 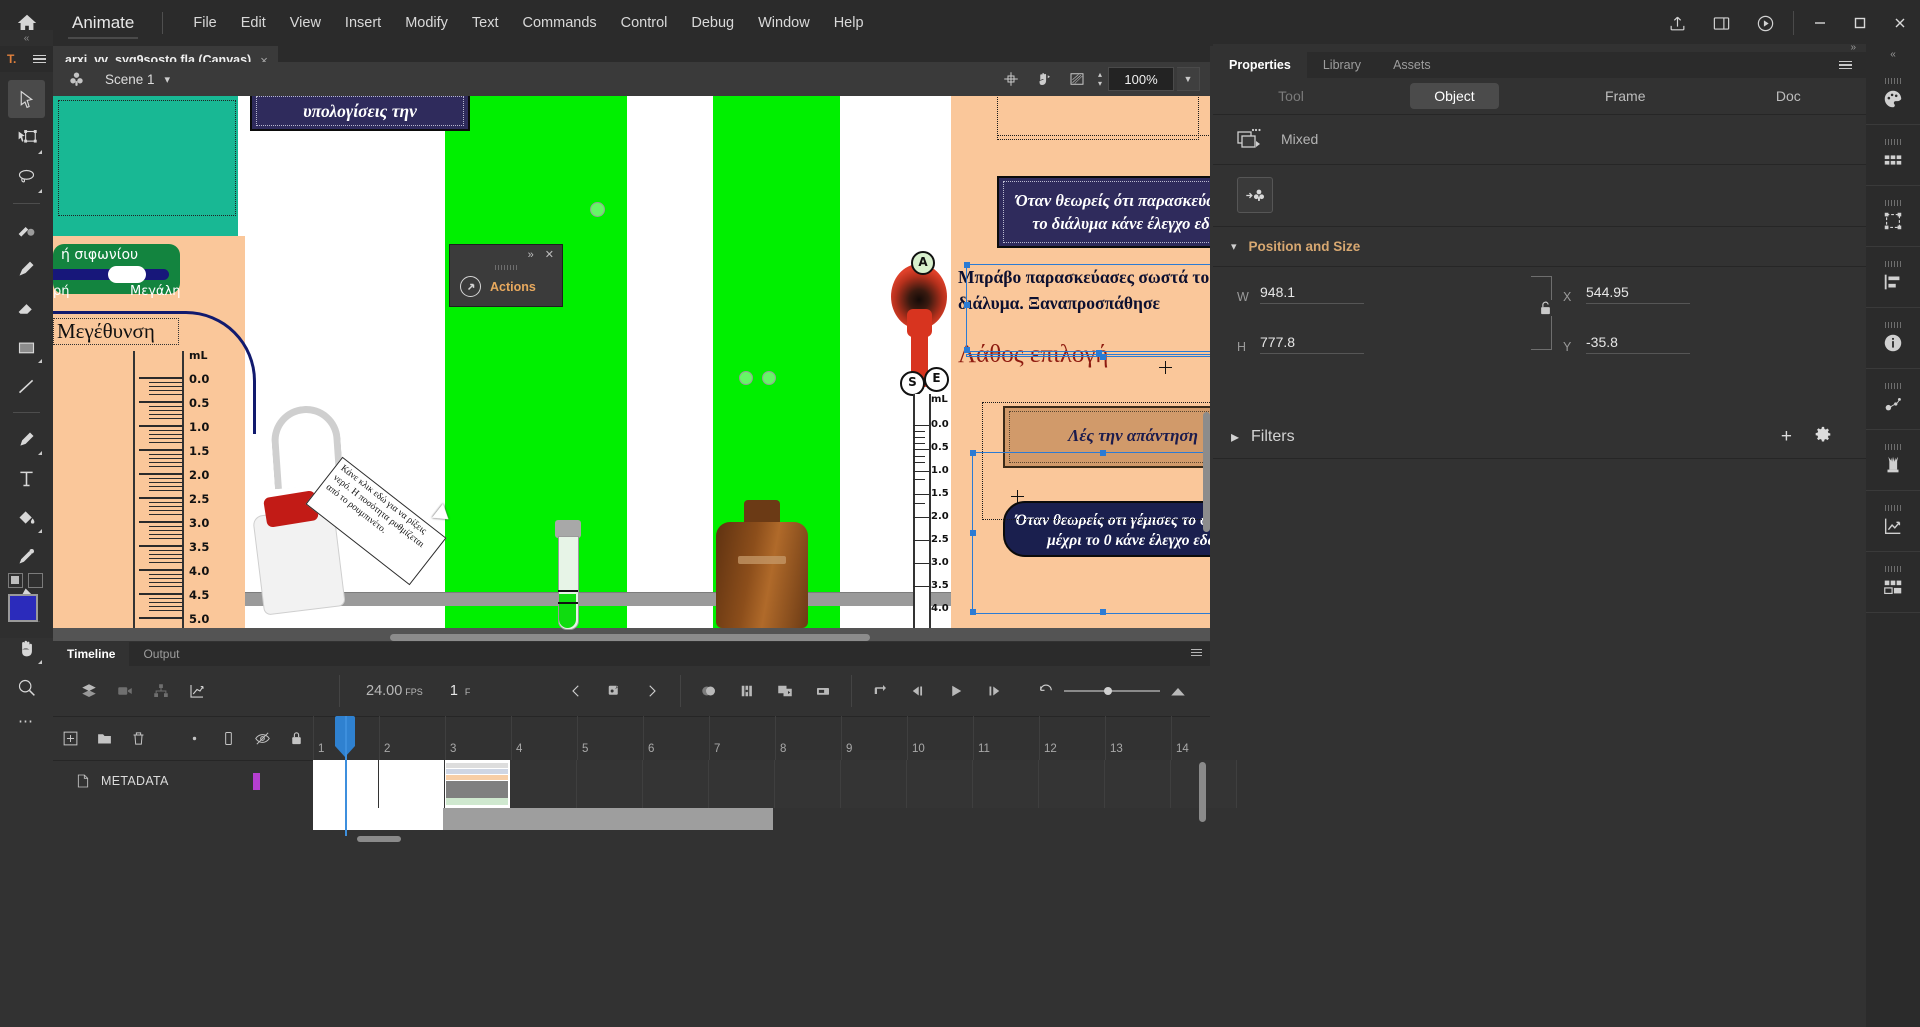 What do you see at coordinates (1625, 96) in the screenshot?
I see `segment-frame: Frame` at bounding box center [1625, 96].